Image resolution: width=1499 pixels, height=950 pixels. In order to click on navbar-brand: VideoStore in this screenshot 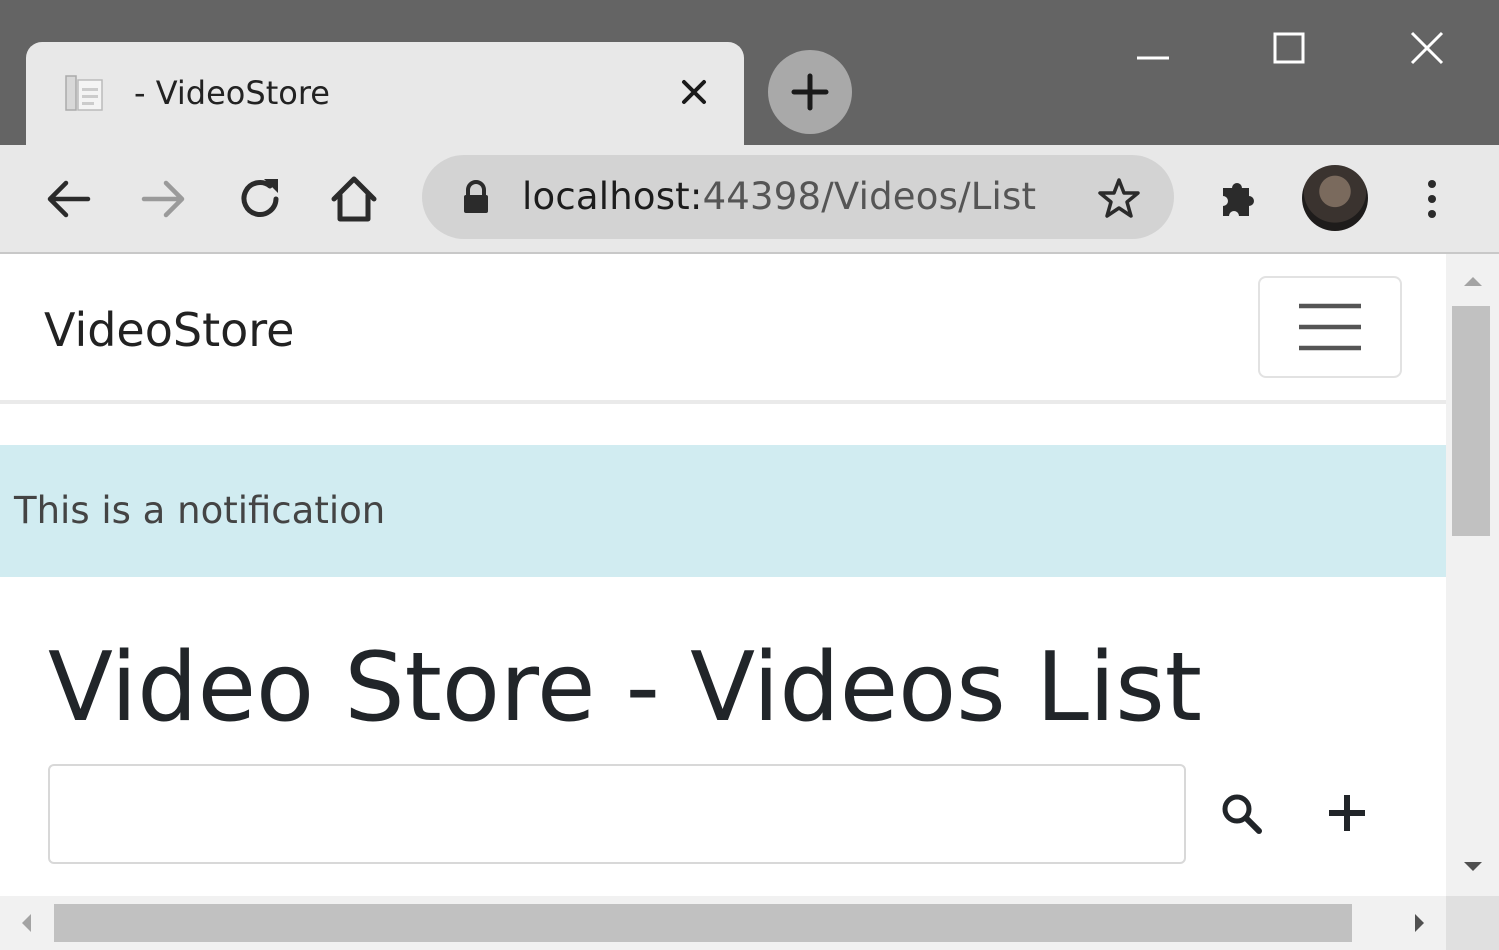, I will do `click(169, 330)`.